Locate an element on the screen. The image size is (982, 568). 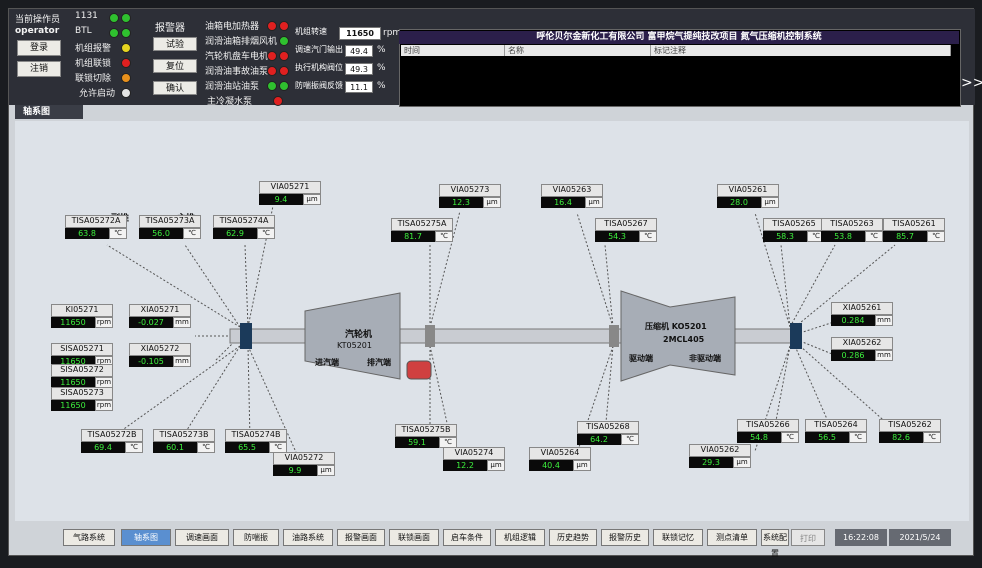
nav-button-9: 历史趋势 is located at coordinates (573, 537).